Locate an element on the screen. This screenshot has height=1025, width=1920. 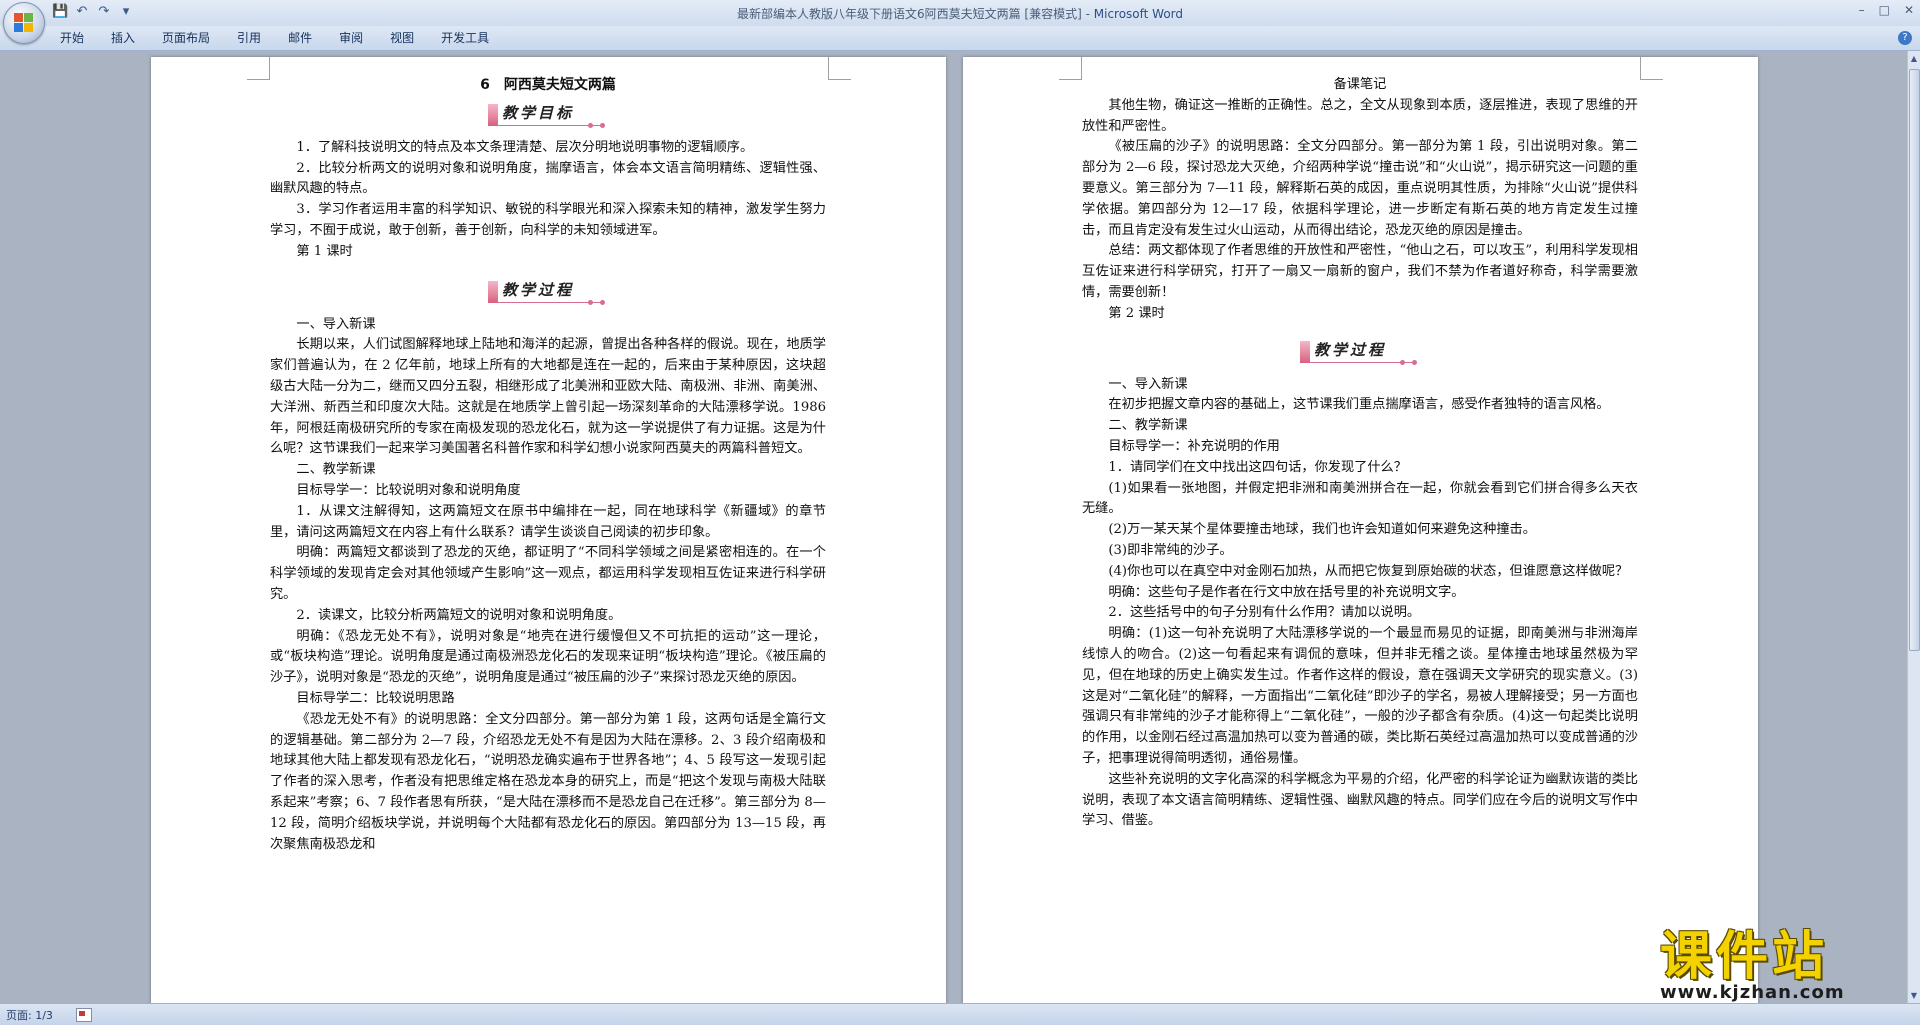
close-icon: ✕ is located at coordinates (1909, 10).